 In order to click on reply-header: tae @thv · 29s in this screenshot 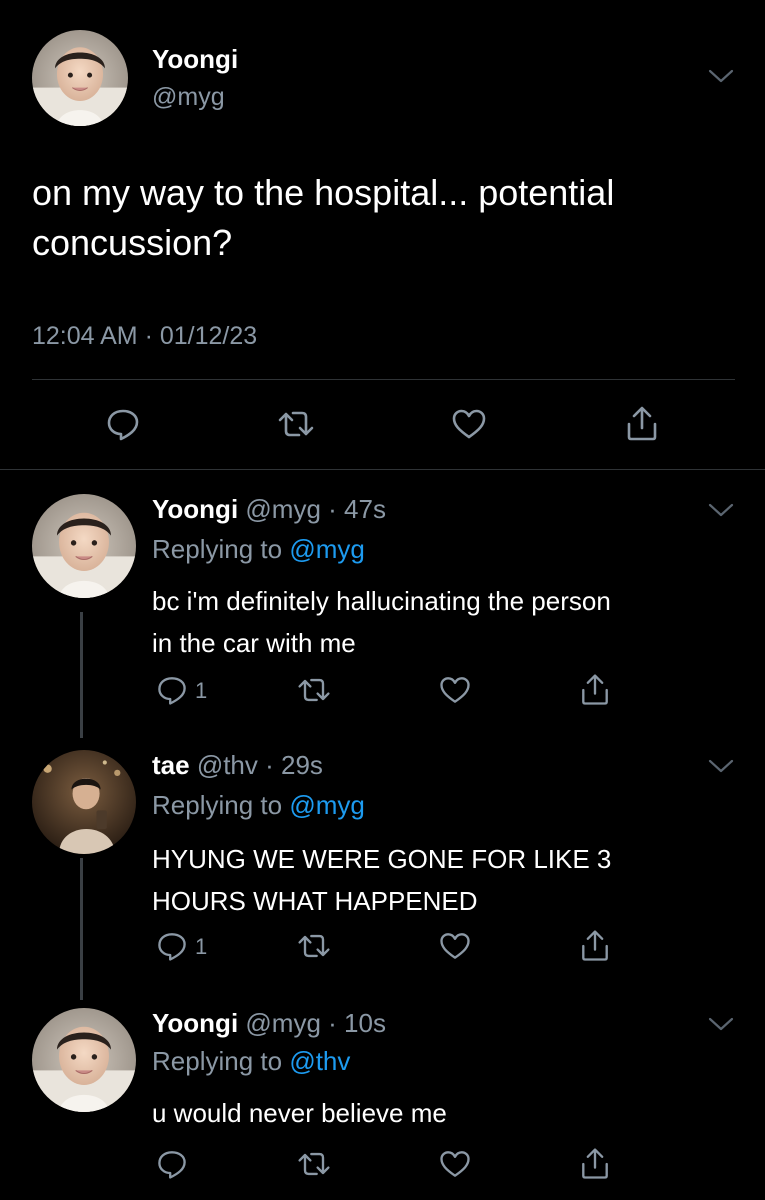, I will do `click(237, 765)`.